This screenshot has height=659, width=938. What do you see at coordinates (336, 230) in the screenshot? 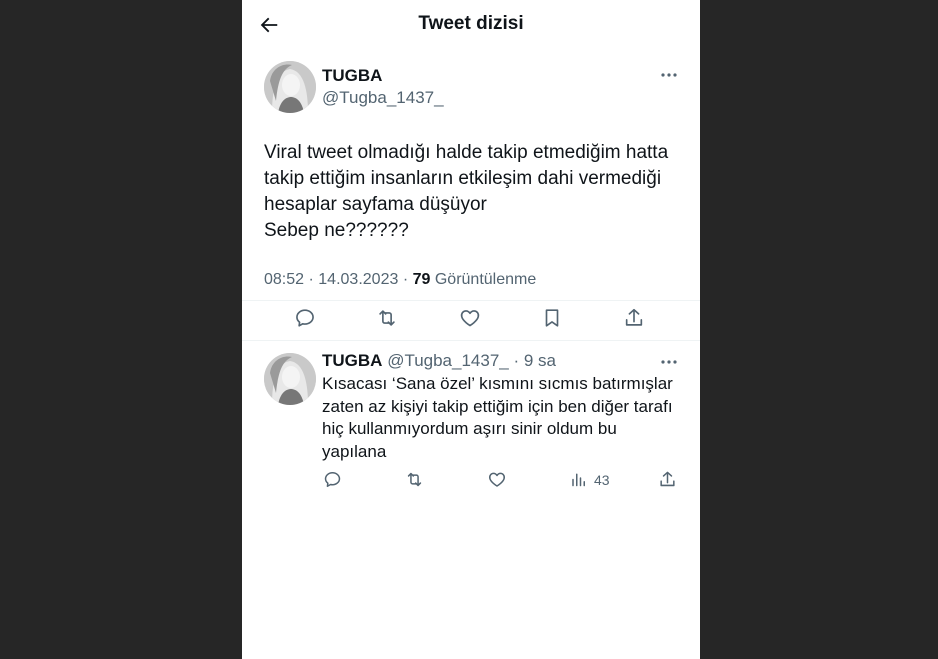
I see `tweet-text-line: Sebep ne??????` at bounding box center [336, 230].